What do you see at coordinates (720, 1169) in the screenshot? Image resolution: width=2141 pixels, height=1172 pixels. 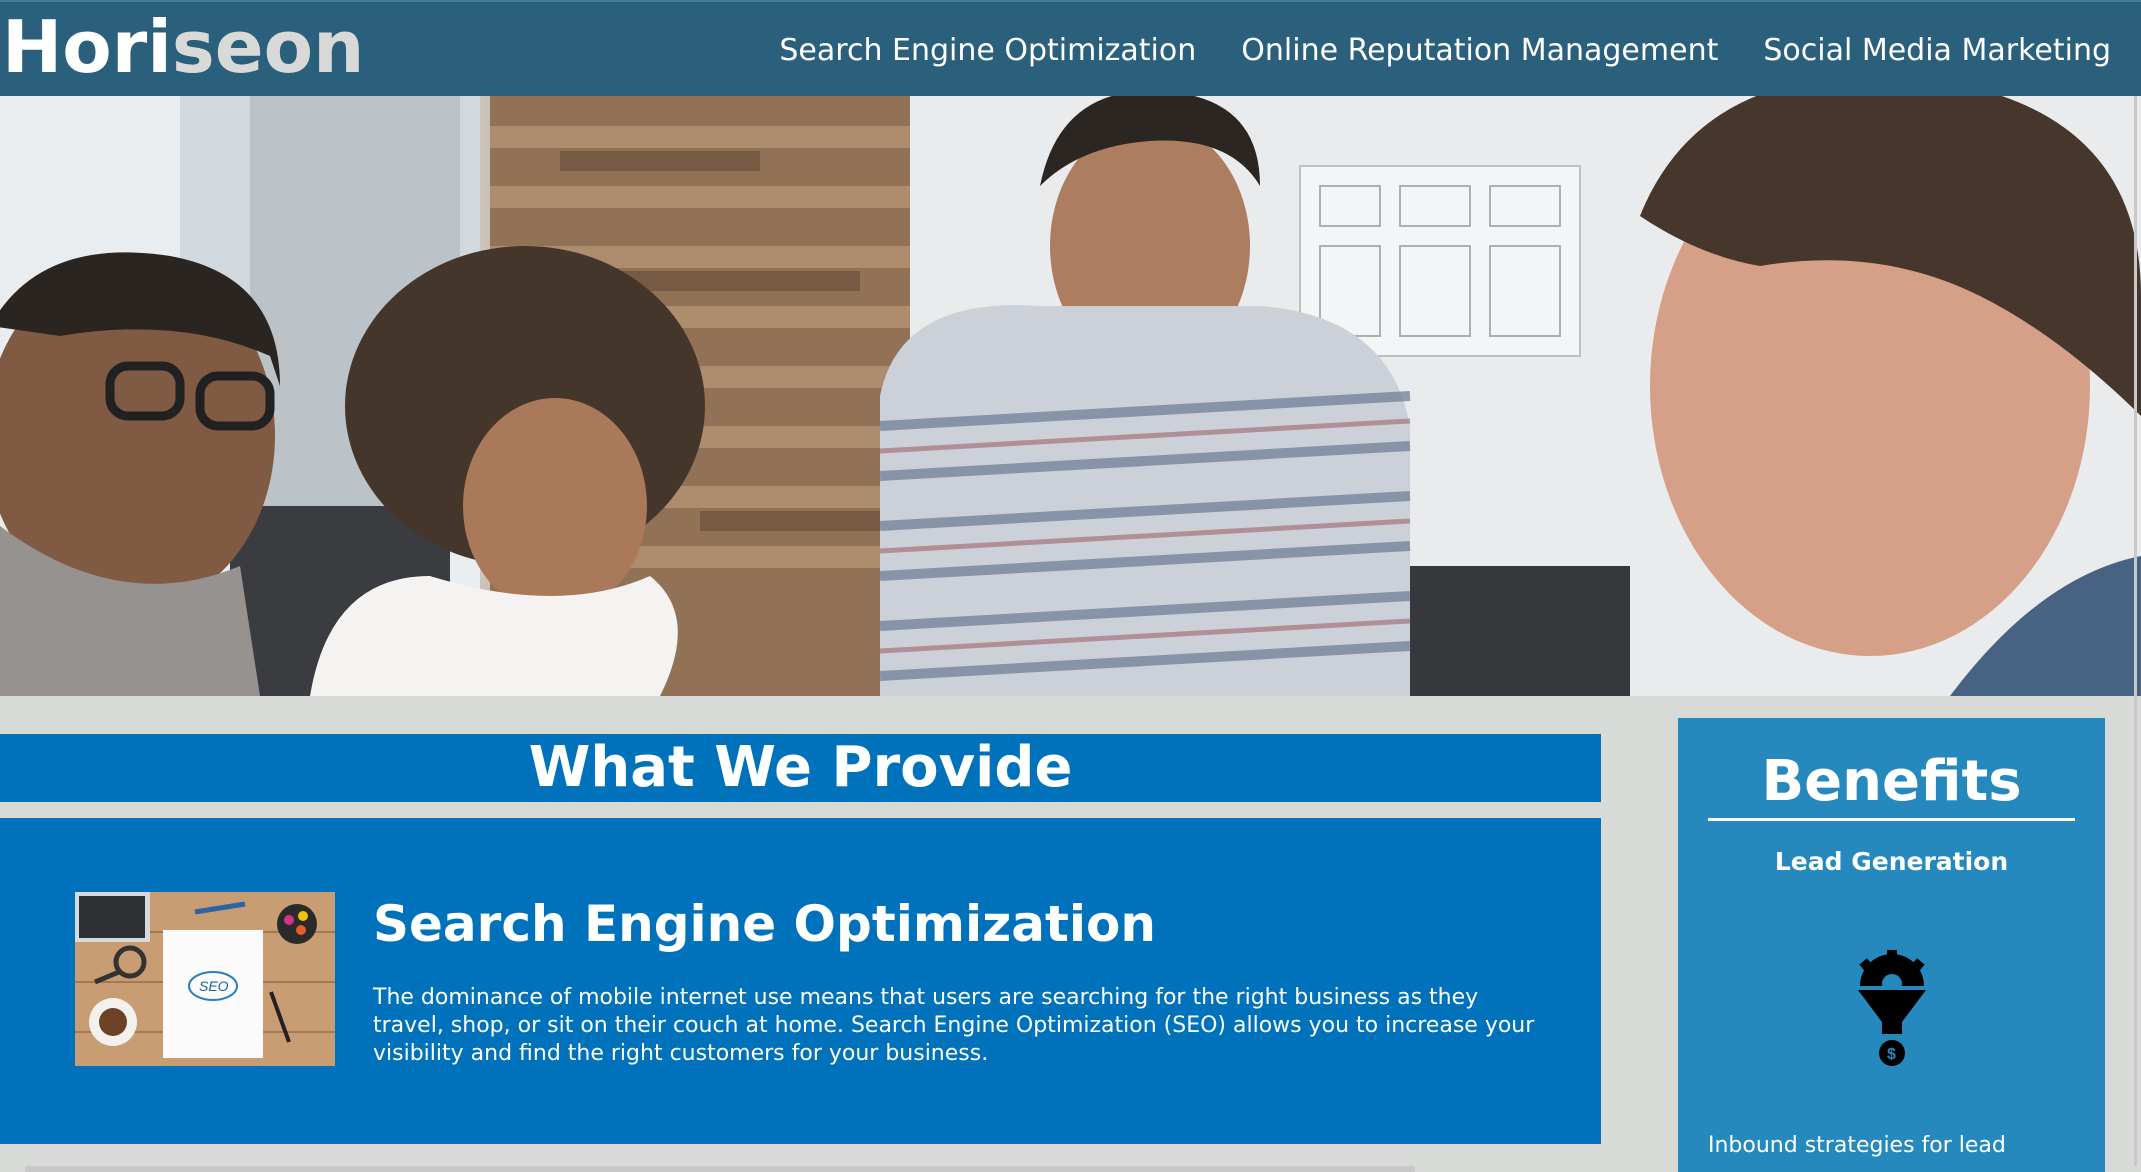 I see `horizontal-scrollbar` at bounding box center [720, 1169].